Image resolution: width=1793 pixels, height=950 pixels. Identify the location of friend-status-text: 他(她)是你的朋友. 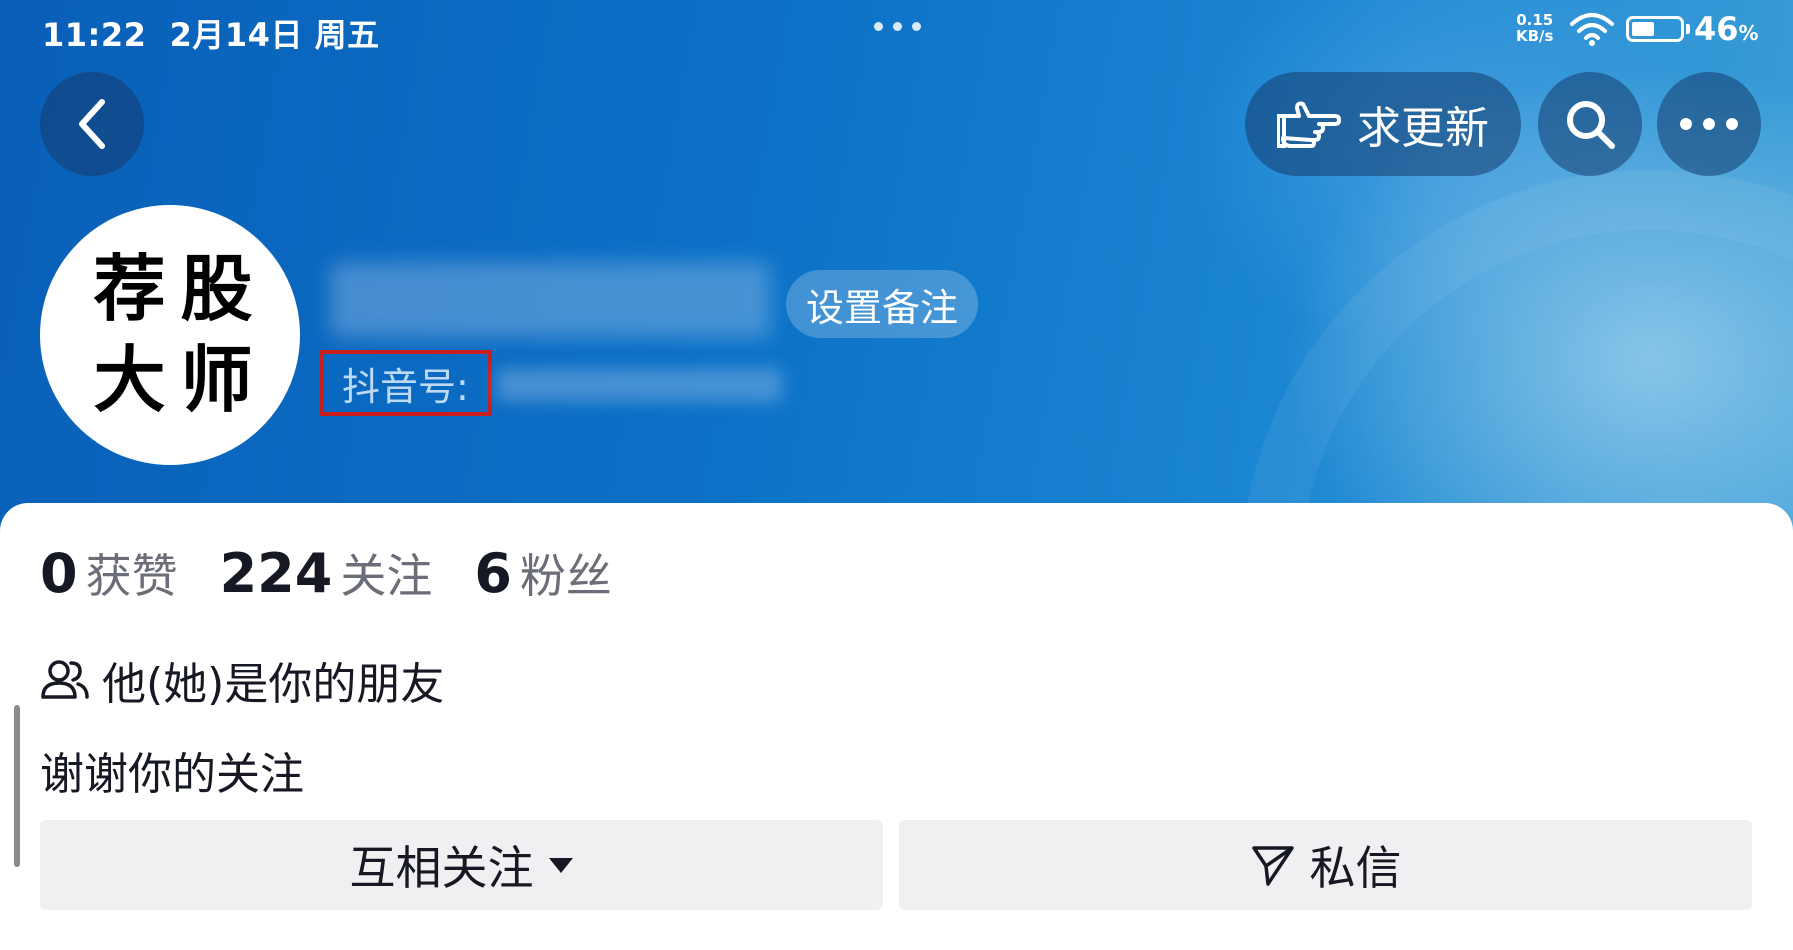
(273, 684).